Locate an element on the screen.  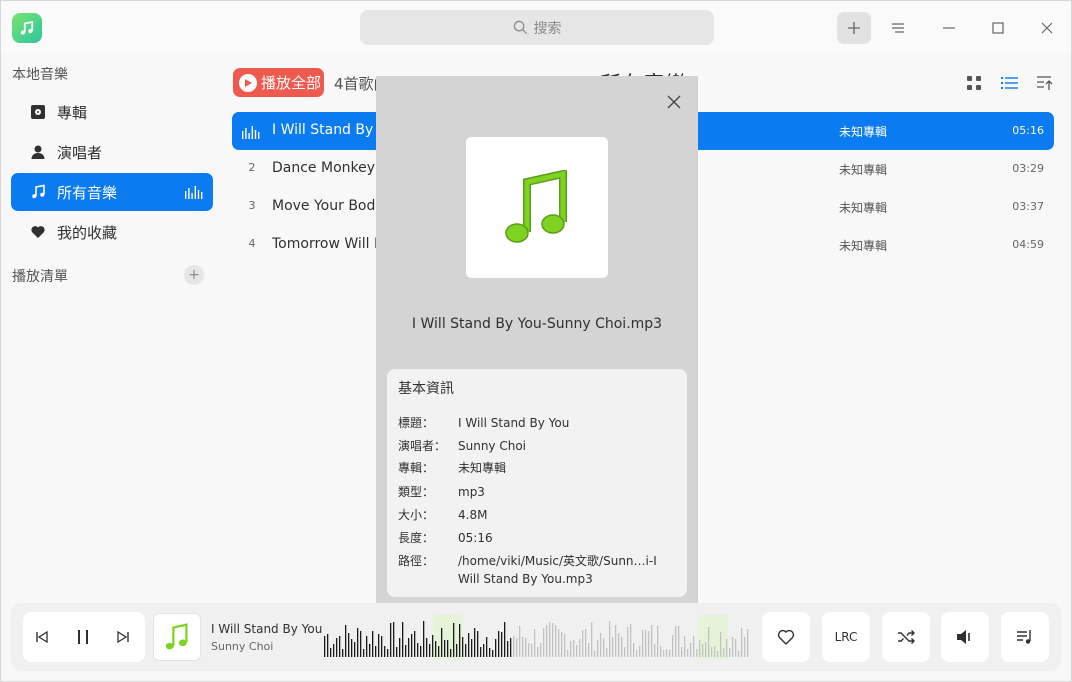
next-button is located at coordinates (123, 637).